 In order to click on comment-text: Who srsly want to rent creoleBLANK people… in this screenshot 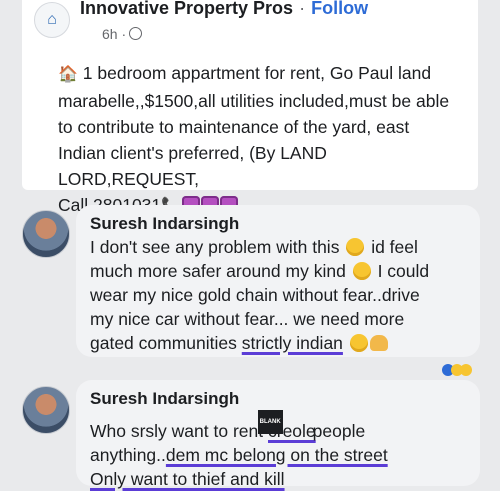, I will do `click(279, 450)`.